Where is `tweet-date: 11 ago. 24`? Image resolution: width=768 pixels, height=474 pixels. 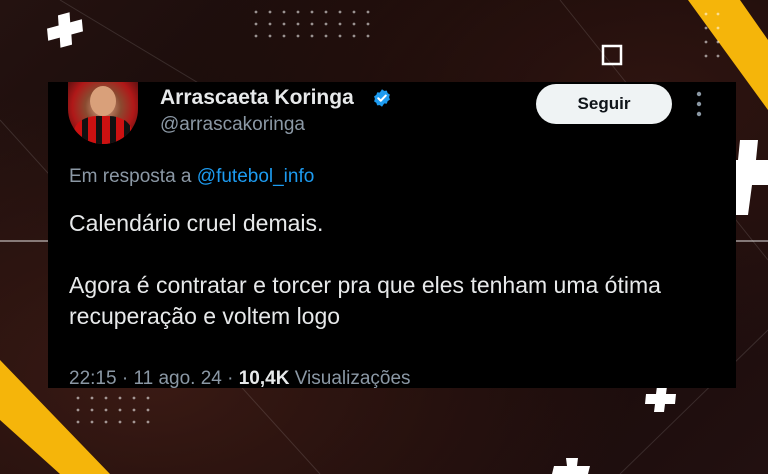 tweet-date: 11 ago. 24 is located at coordinates (177, 378).